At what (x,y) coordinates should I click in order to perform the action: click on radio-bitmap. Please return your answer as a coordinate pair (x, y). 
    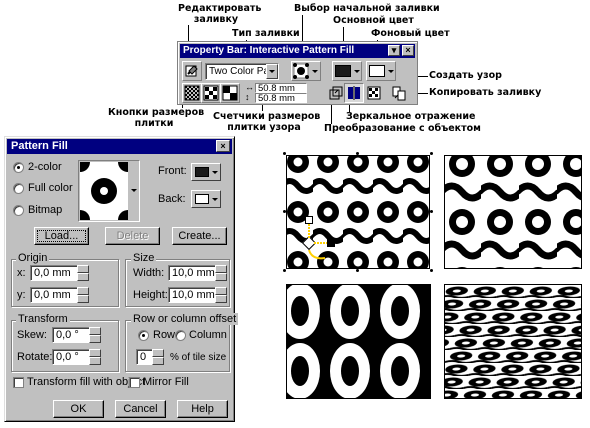
    Looking at the image, I should click on (18, 210).